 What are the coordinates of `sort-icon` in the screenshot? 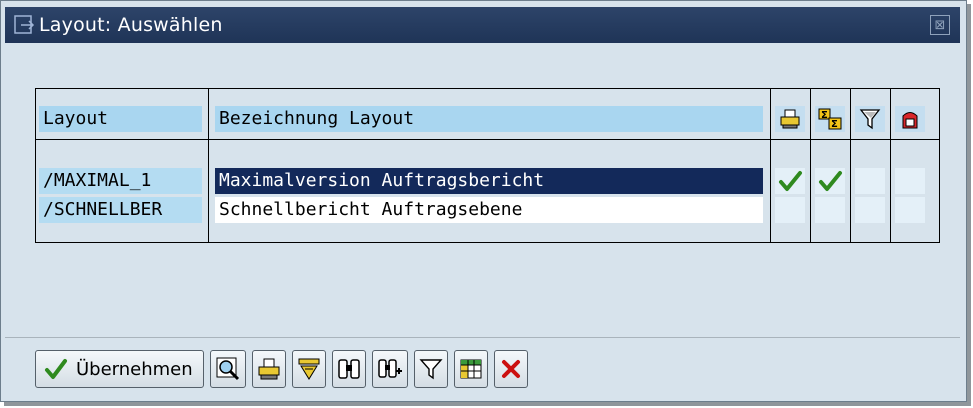 It's located at (309, 369).